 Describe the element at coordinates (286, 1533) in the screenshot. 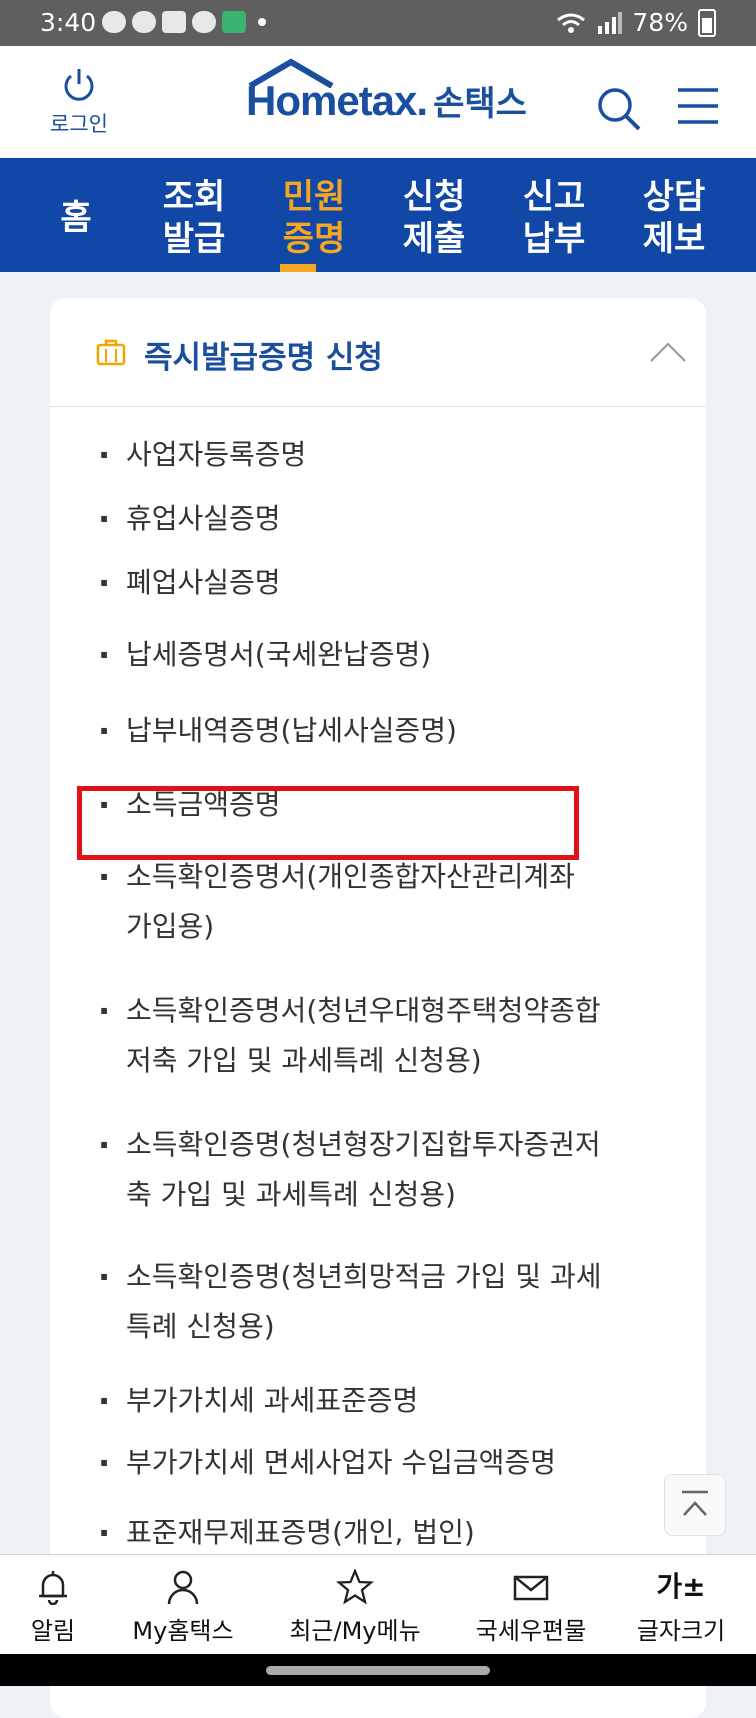

I see `list-item: 표준재무제표증명(개인, 법인)` at that location.